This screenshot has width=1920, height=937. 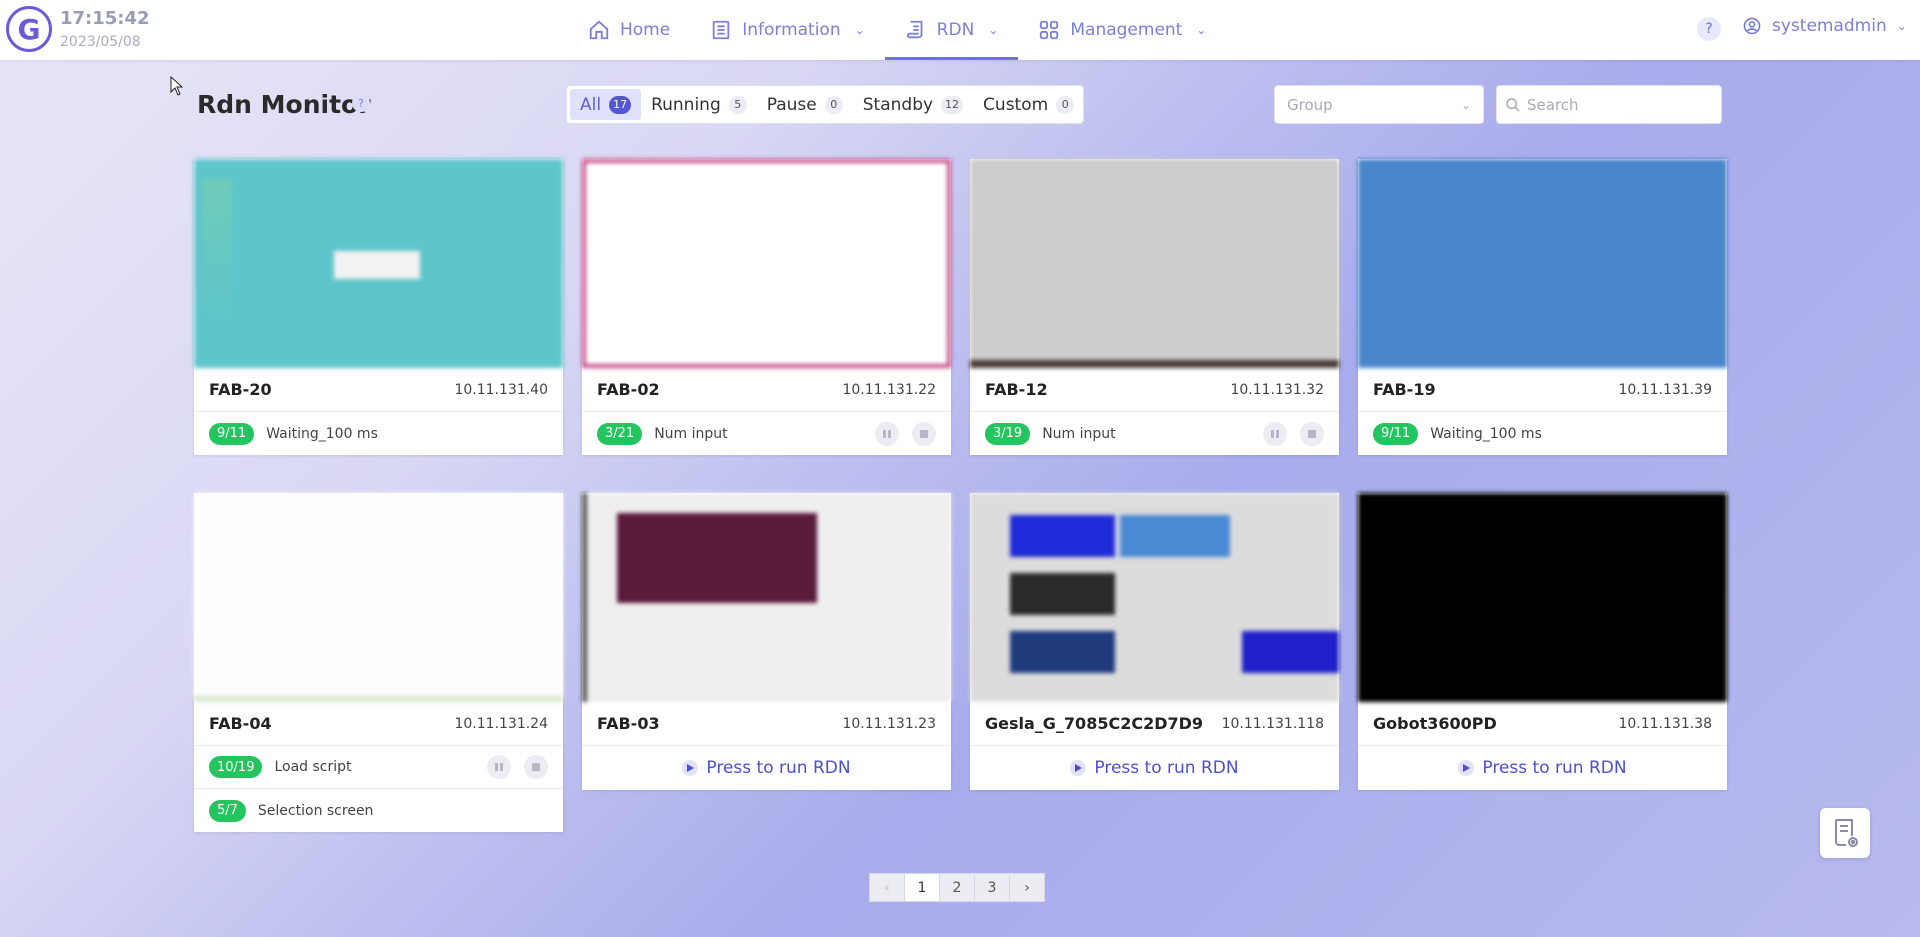 What do you see at coordinates (1824, 26) in the screenshot?
I see `user-menu: systemadmin ⌄` at bounding box center [1824, 26].